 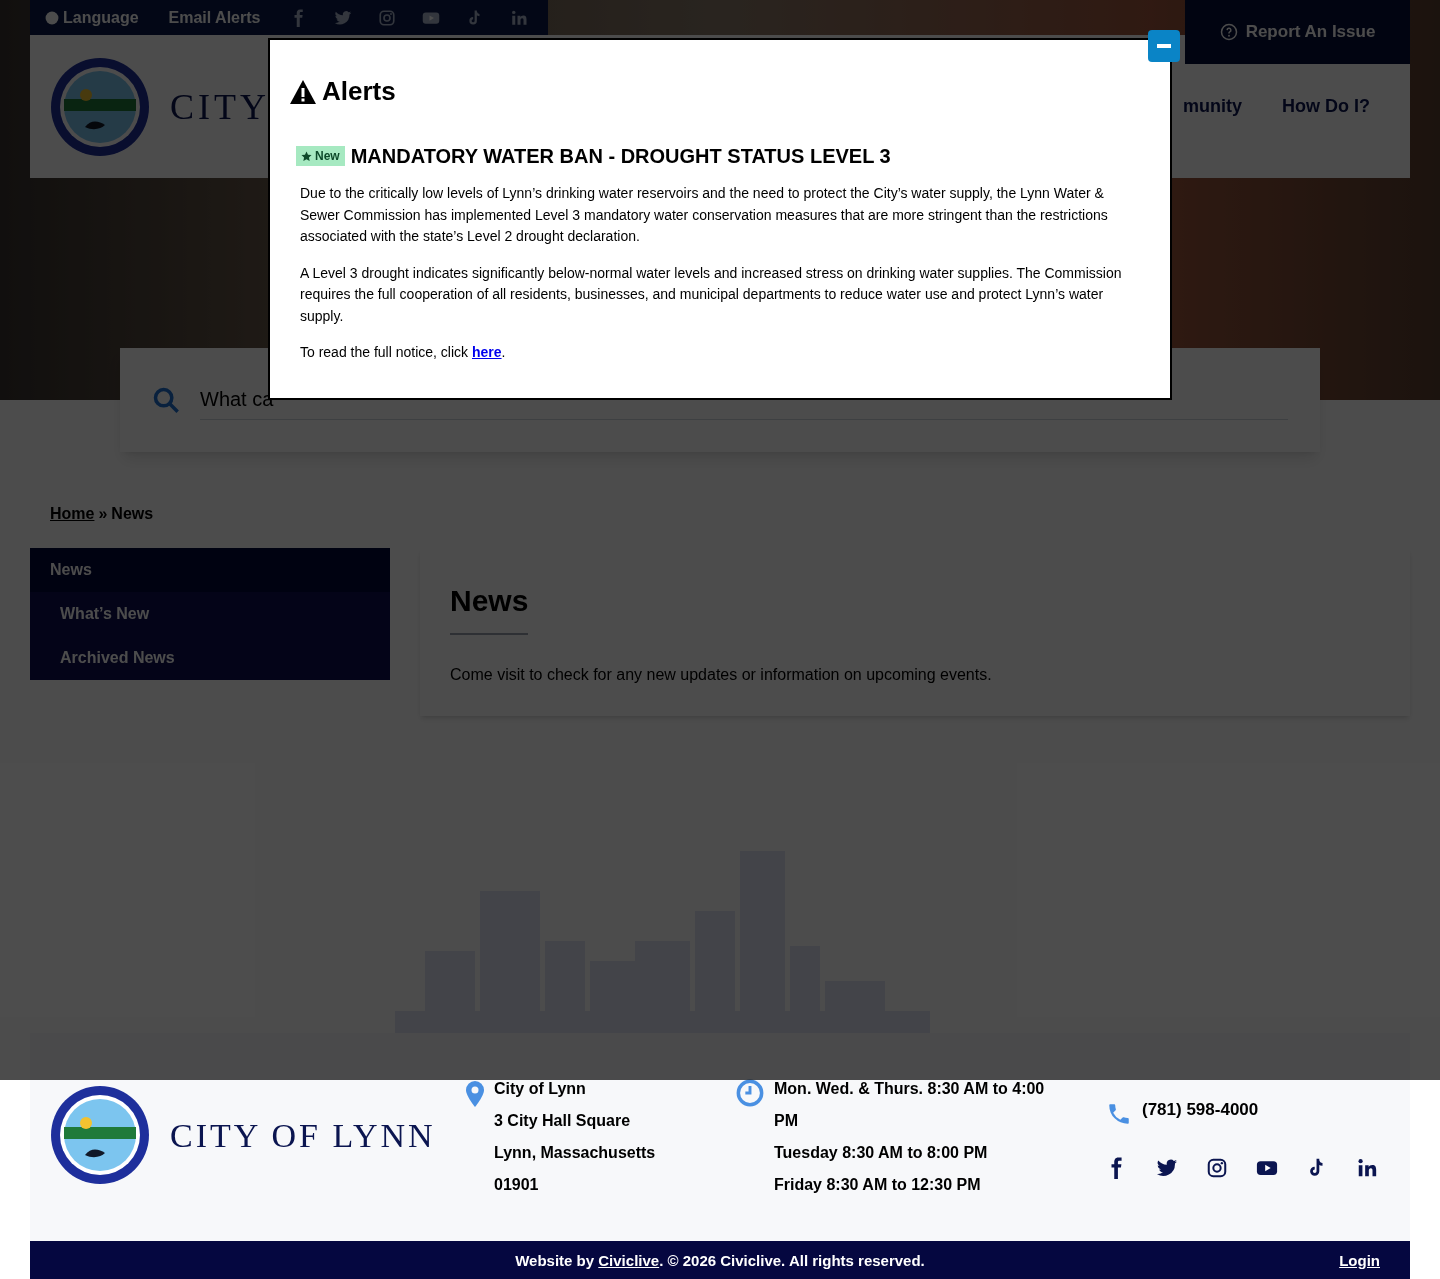 What do you see at coordinates (563, 1121) in the screenshot?
I see `address-line: 3 City Hall Square` at bounding box center [563, 1121].